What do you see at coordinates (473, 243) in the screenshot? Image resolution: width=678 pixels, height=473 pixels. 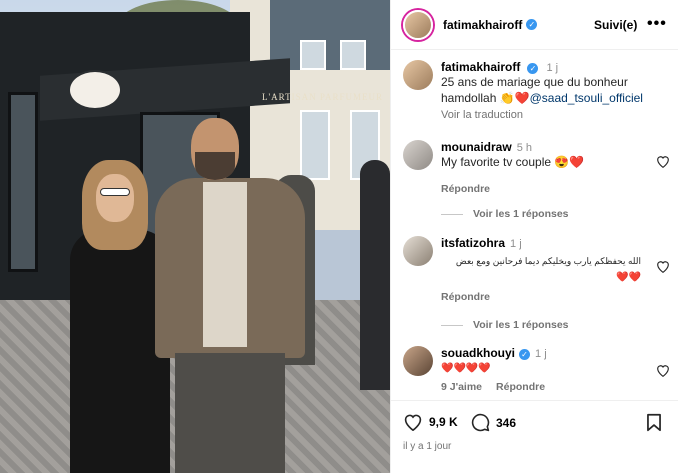 I see `commenter-username: itsfatizohra` at bounding box center [473, 243].